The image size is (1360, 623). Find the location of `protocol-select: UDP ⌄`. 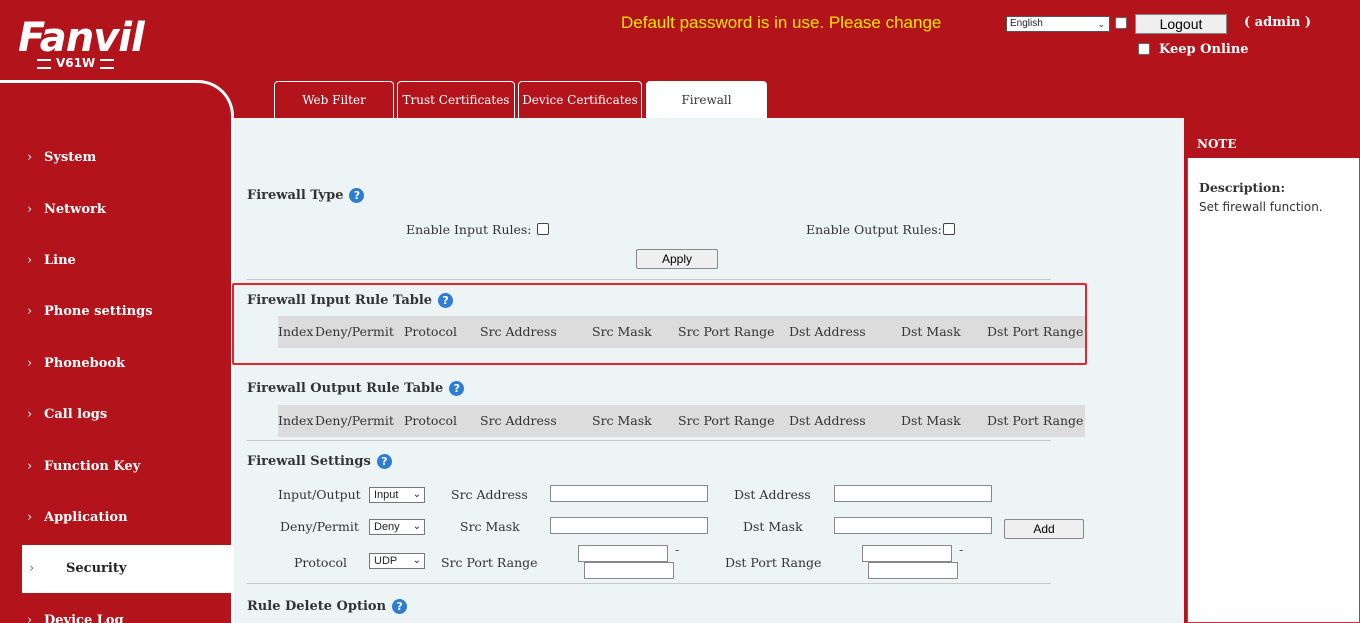

protocol-select: UDP ⌄ is located at coordinates (397, 561).